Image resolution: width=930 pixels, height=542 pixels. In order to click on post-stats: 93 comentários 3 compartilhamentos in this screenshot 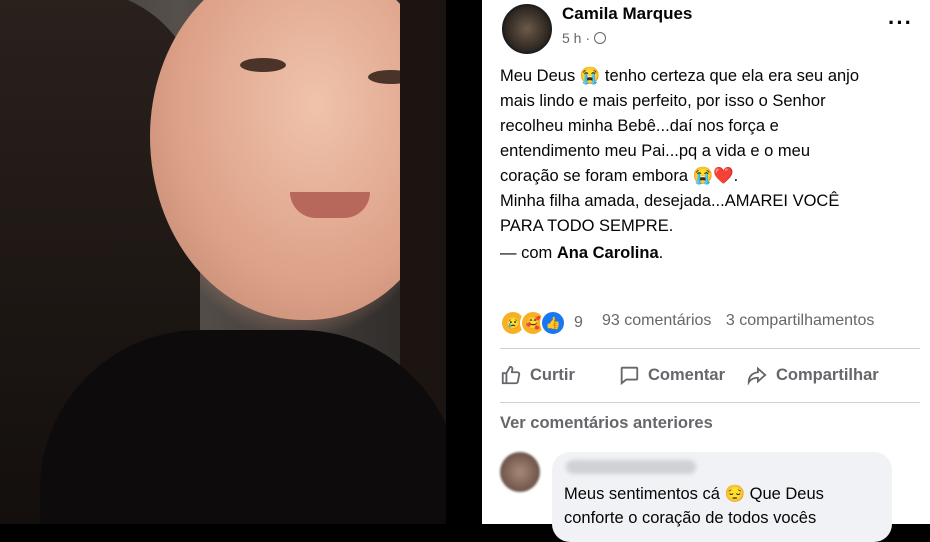, I will do `click(743, 321)`.